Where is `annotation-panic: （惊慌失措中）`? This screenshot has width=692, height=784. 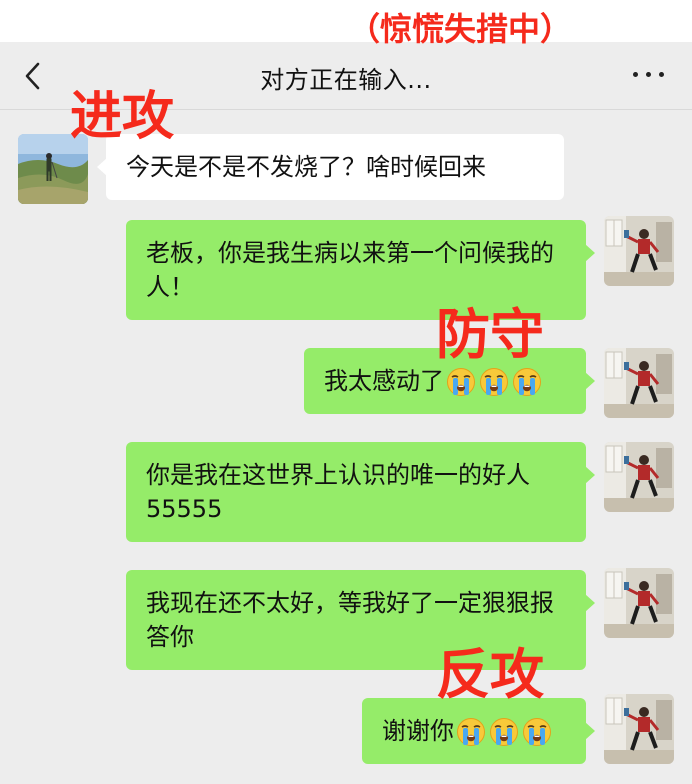
annotation-panic: （惊慌失措中） is located at coordinates (460, 29).